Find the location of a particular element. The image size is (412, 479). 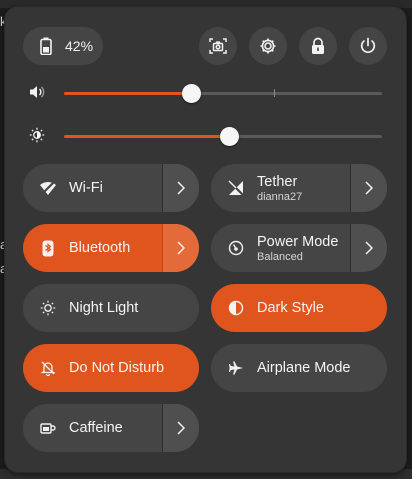

sun-icon is located at coordinates (48, 308).